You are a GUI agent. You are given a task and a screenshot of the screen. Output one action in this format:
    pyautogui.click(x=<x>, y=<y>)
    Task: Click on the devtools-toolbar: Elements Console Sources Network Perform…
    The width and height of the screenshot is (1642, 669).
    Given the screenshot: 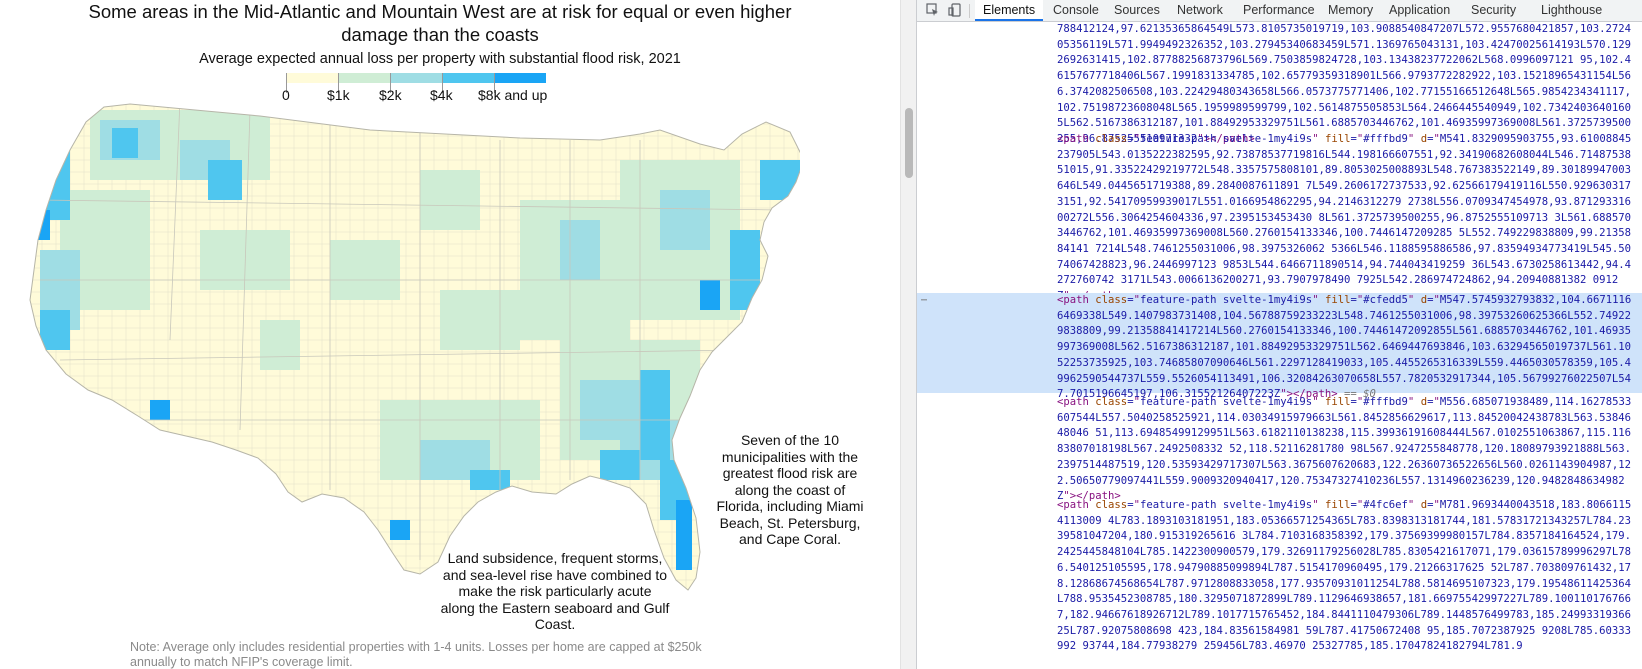 What is the action you would take?
    pyautogui.click(x=1279, y=11)
    